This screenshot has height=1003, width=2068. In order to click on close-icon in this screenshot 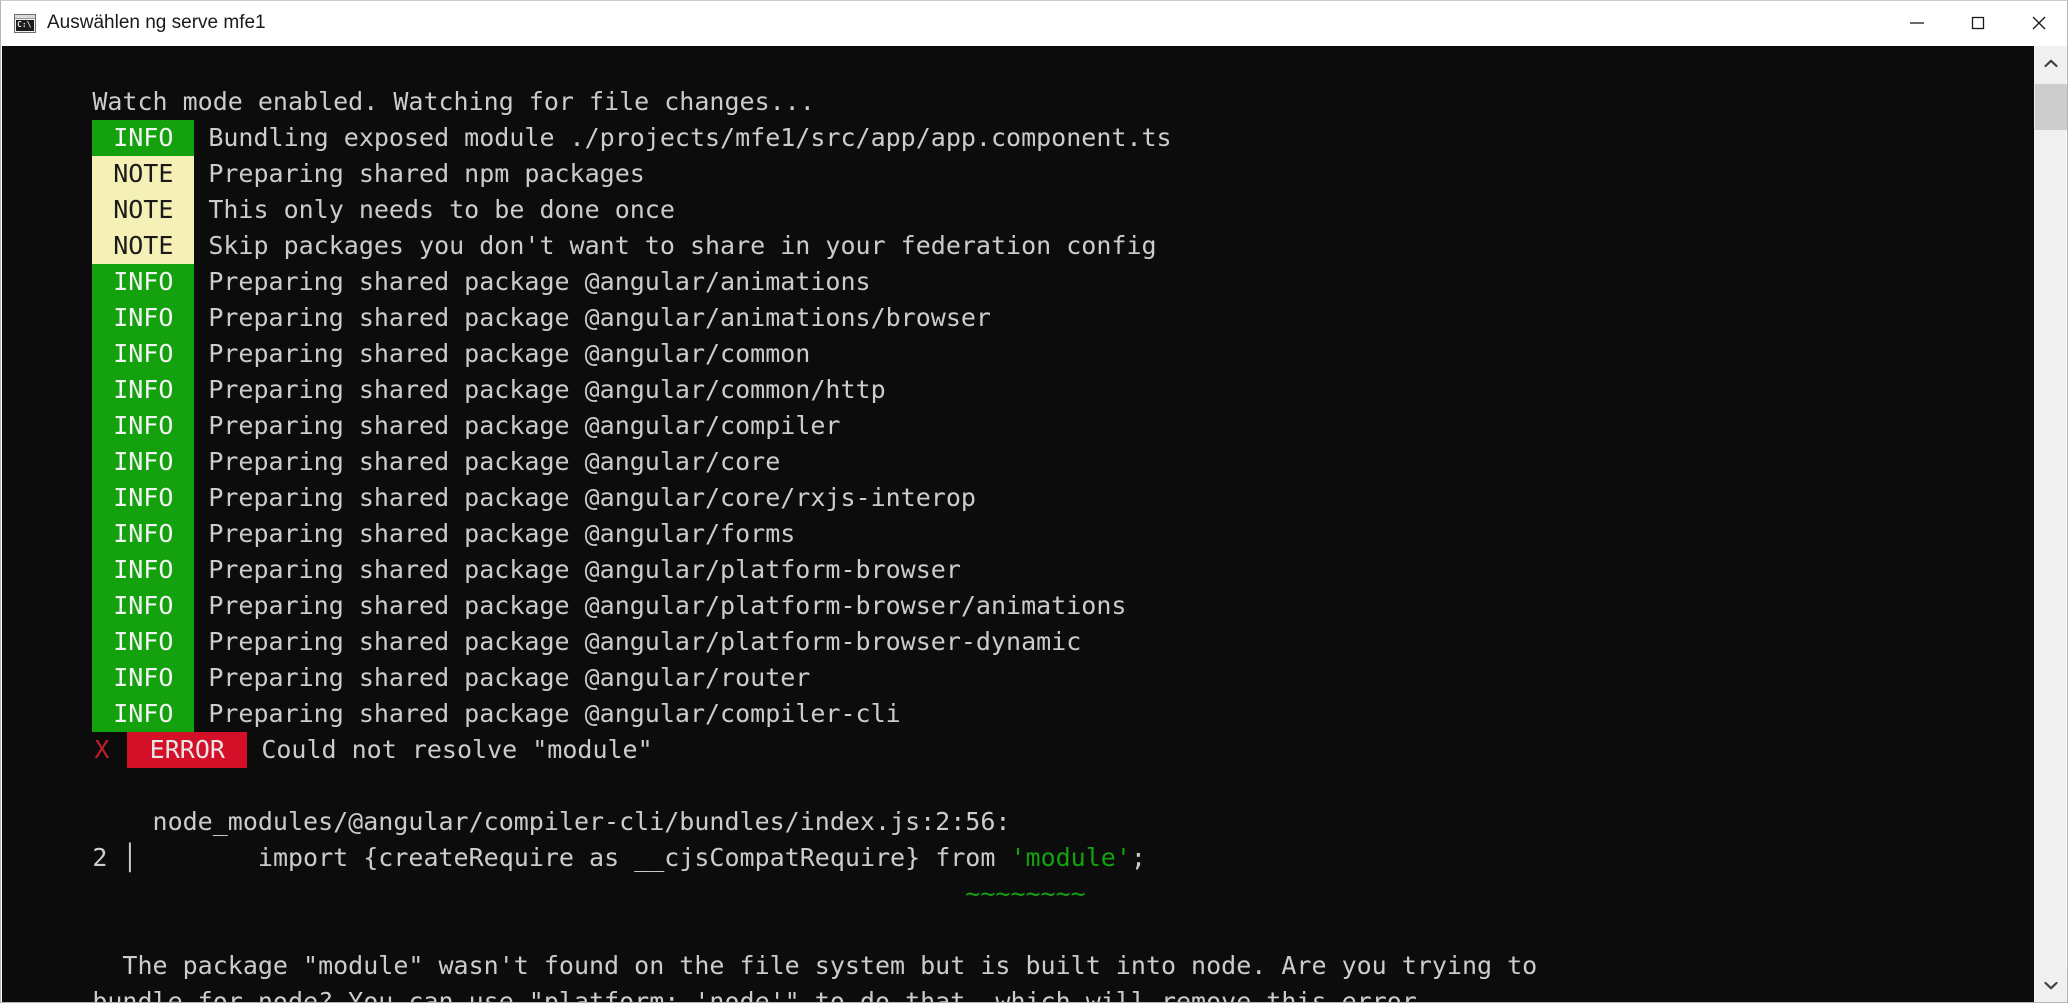, I will do `click(2038, 23)`.